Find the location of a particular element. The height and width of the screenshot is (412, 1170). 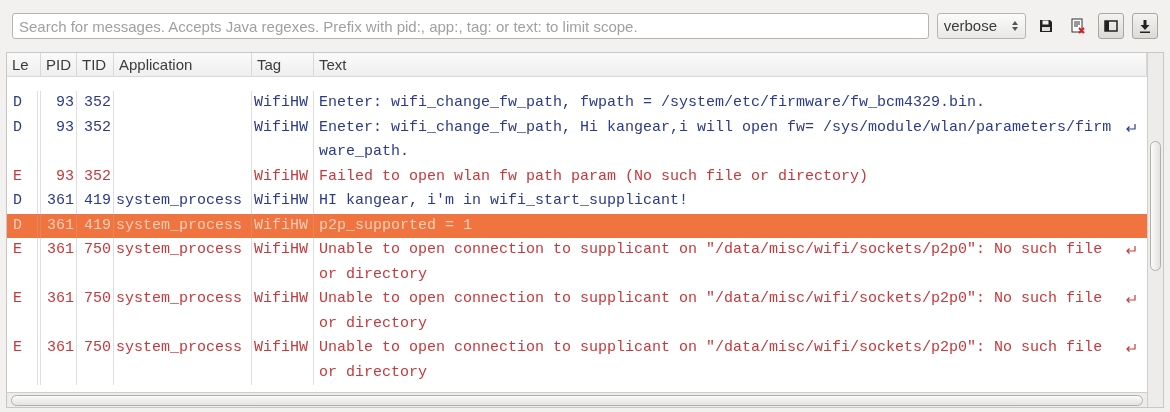

panel-icon is located at coordinates (1111, 26).